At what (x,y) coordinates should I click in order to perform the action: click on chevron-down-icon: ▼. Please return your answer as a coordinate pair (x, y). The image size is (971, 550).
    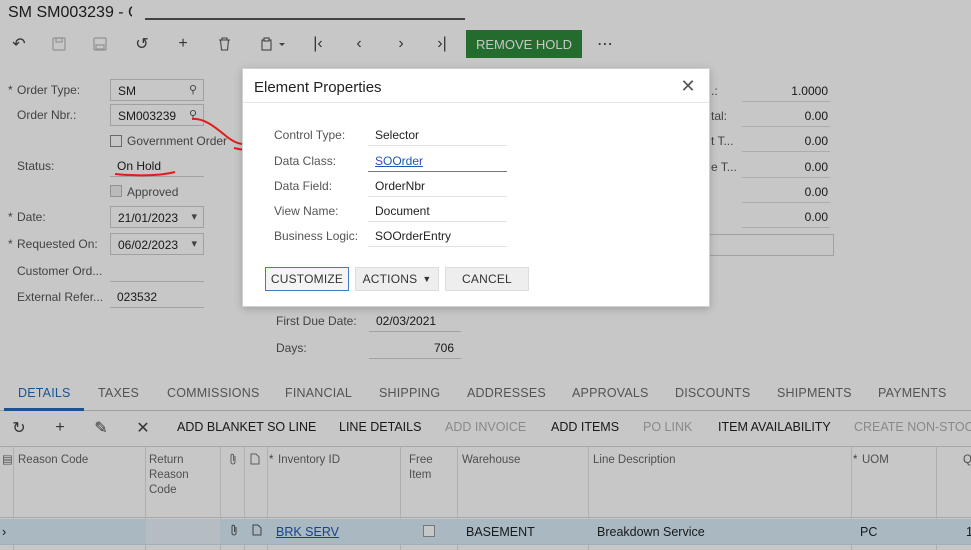
    Looking at the image, I should click on (427, 279).